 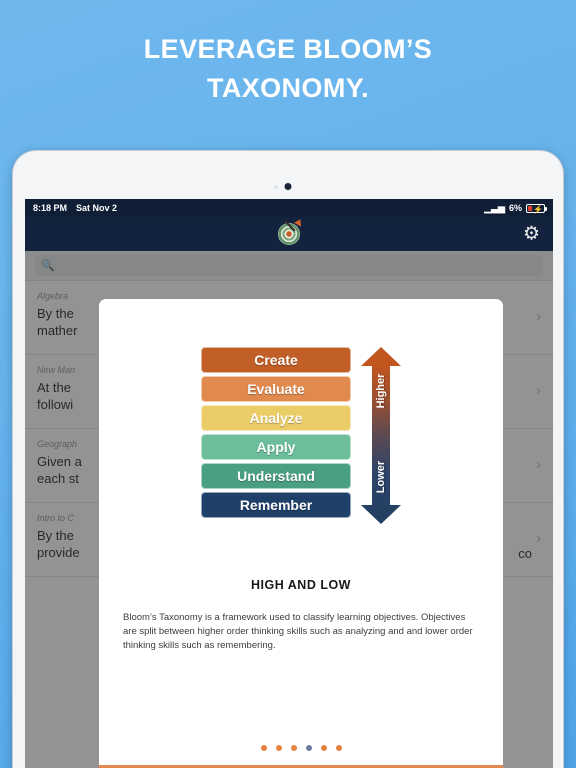 I want to click on battery-icon: ⚡, so click(x=536, y=208).